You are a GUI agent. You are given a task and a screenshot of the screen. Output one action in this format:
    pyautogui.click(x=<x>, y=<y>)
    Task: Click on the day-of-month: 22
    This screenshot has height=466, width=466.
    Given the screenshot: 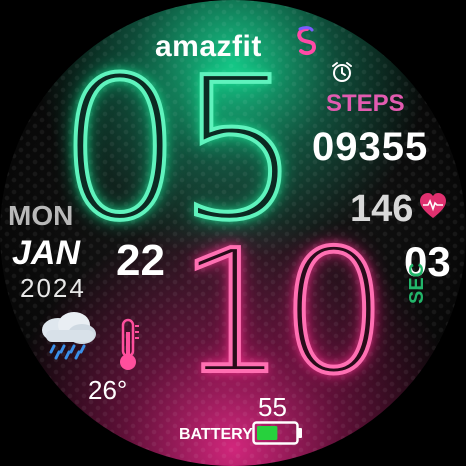 What is the action you would take?
    pyautogui.click(x=140, y=260)
    